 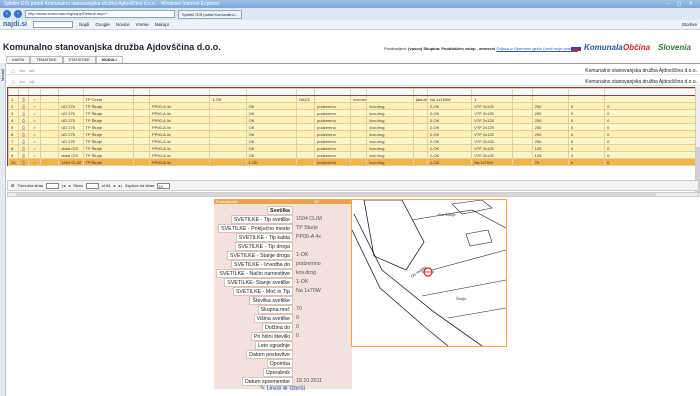 I want to click on next-page-icon: ▸, so click(x=115, y=185).